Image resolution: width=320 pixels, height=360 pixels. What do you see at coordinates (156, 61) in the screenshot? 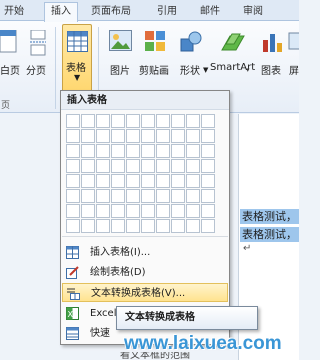
I see `clipart-button: 剪贴画` at bounding box center [156, 61].